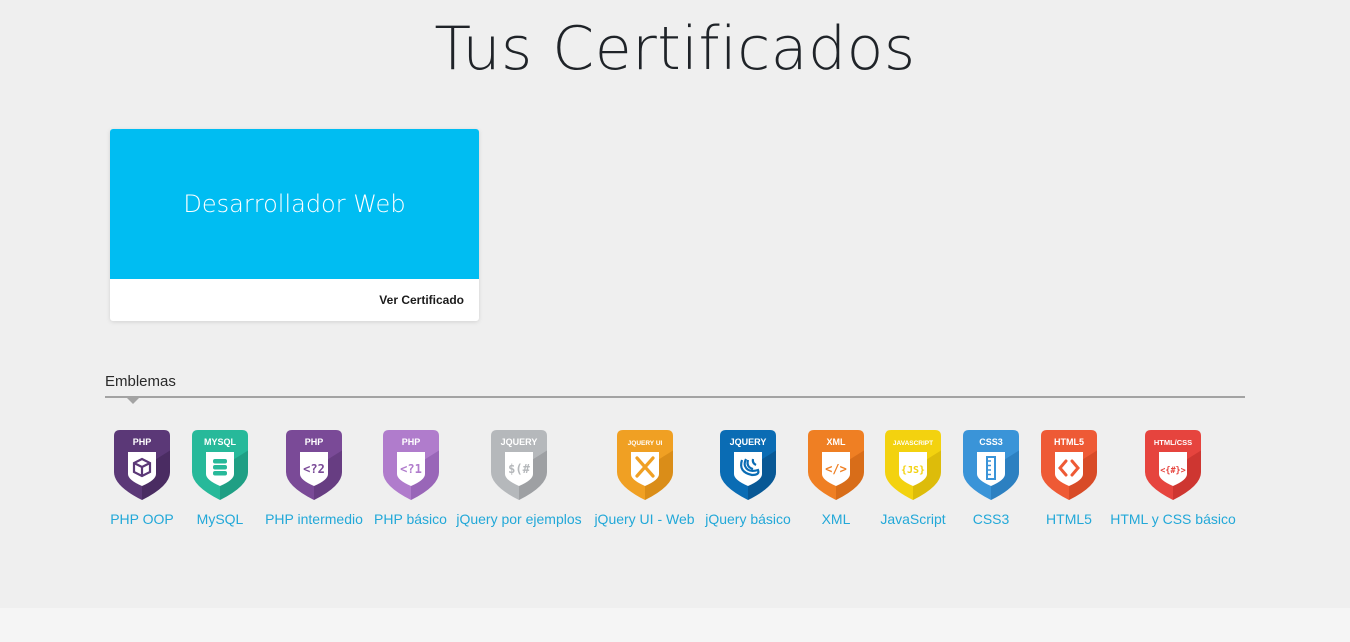 This screenshot has width=1350, height=642. I want to click on ruler-icon: CSS3, so click(991, 465).